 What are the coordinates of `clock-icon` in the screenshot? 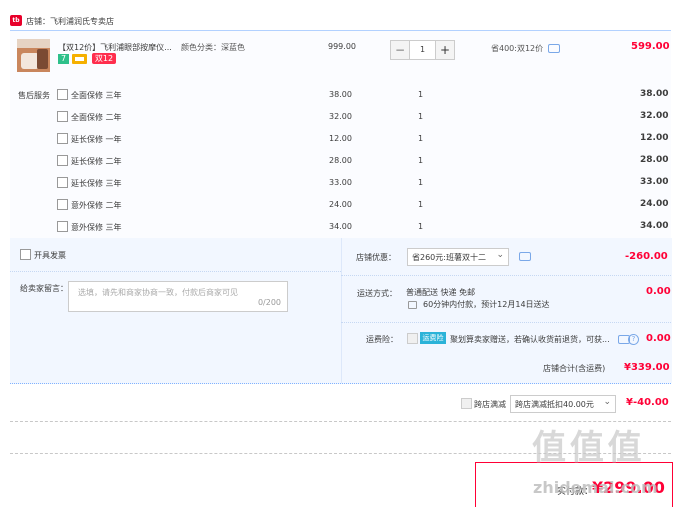 It's located at (412, 305).